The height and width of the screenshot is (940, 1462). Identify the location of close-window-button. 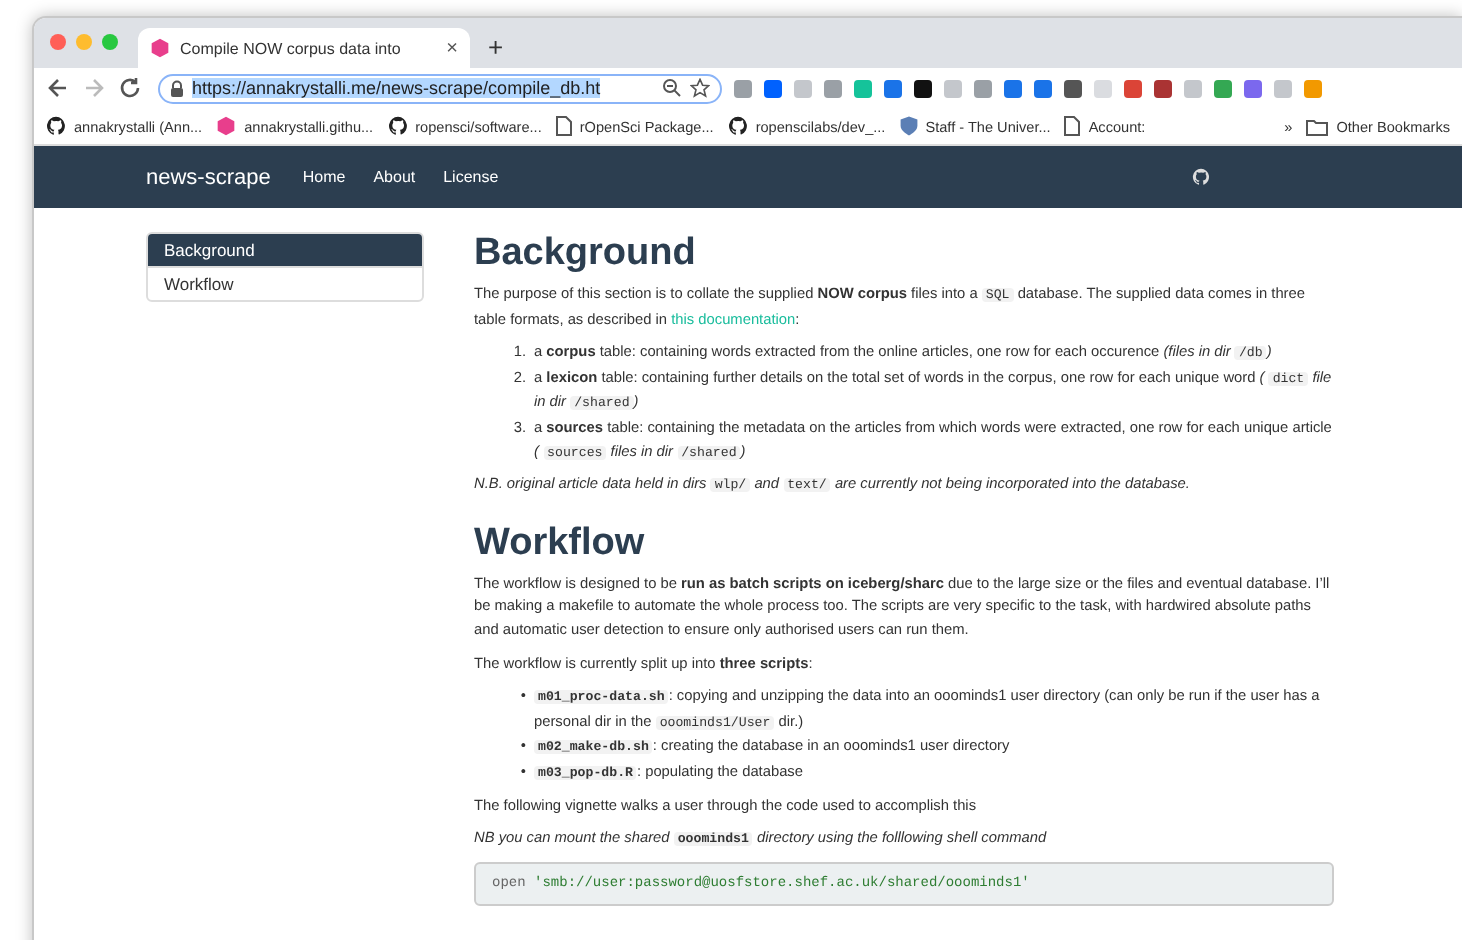
(58, 42).